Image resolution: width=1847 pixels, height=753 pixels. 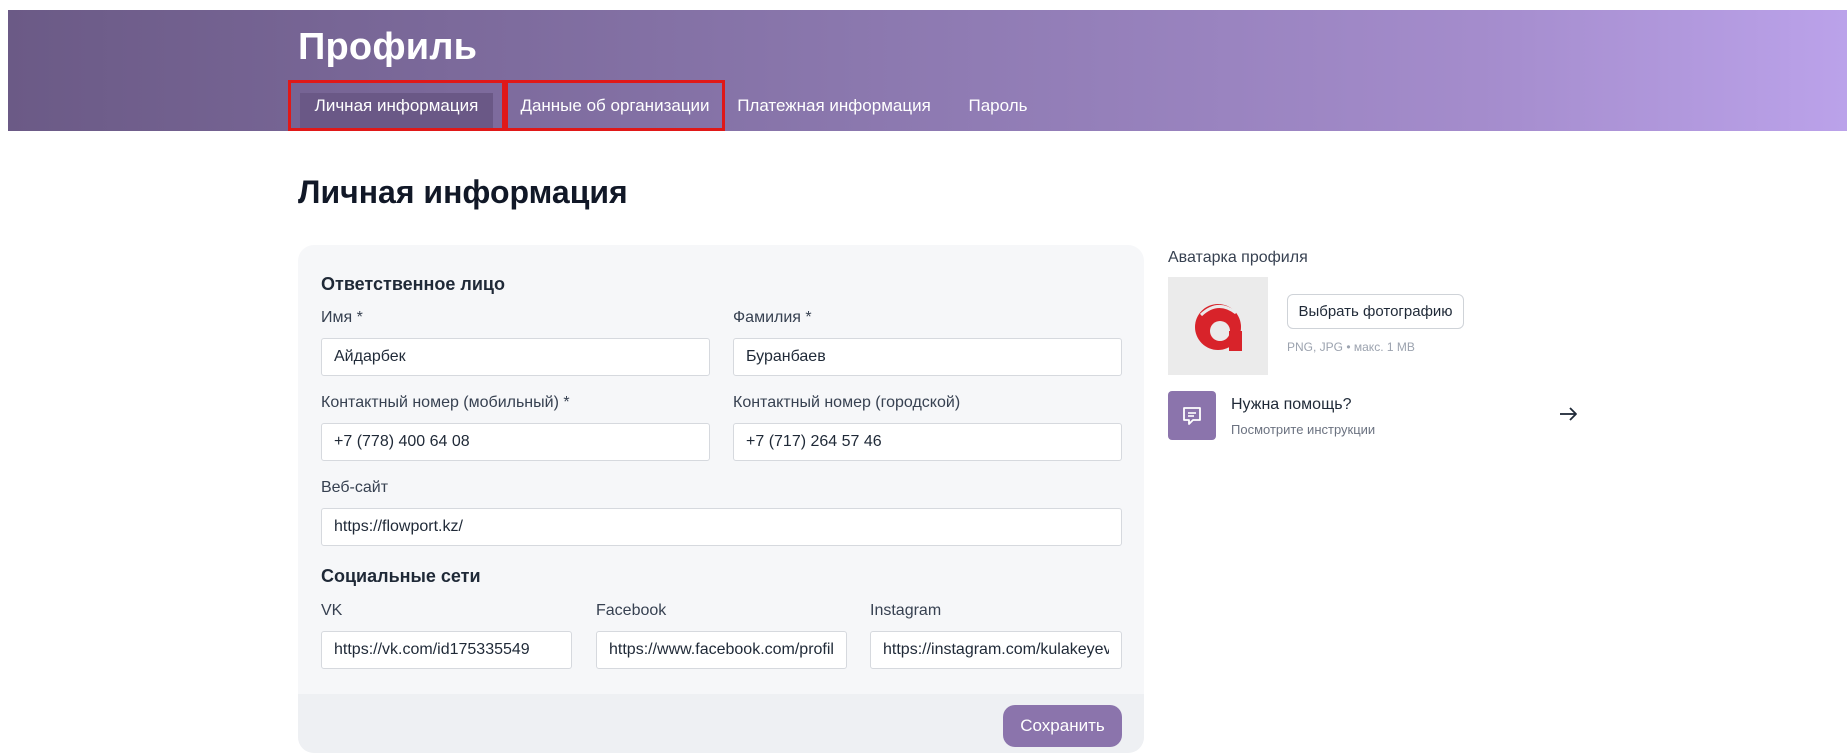 I want to click on landline-phone-input, so click(x=927, y=442).